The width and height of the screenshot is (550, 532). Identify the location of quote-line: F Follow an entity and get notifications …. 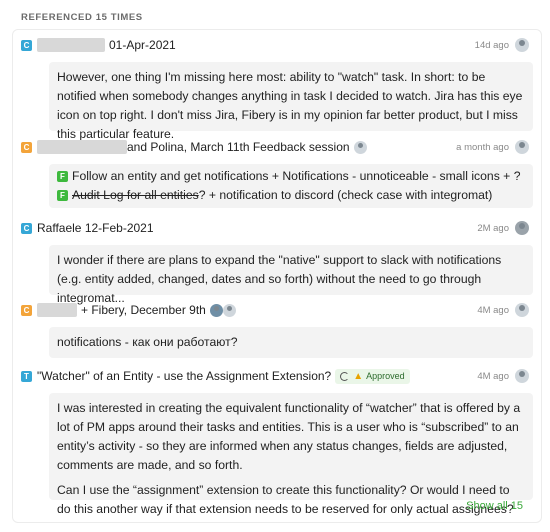
(291, 176).